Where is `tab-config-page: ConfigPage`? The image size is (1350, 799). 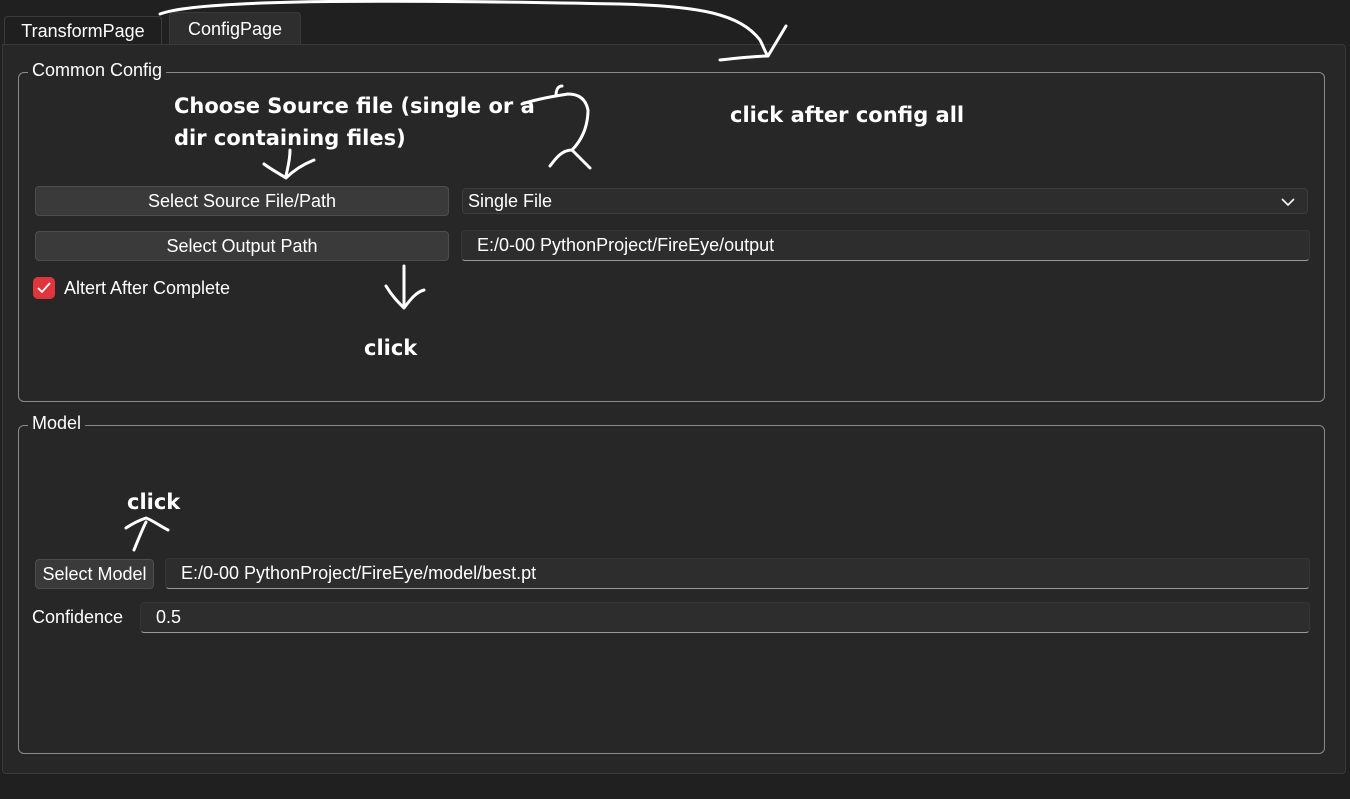 tab-config-page: ConfigPage is located at coordinates (235, 28).